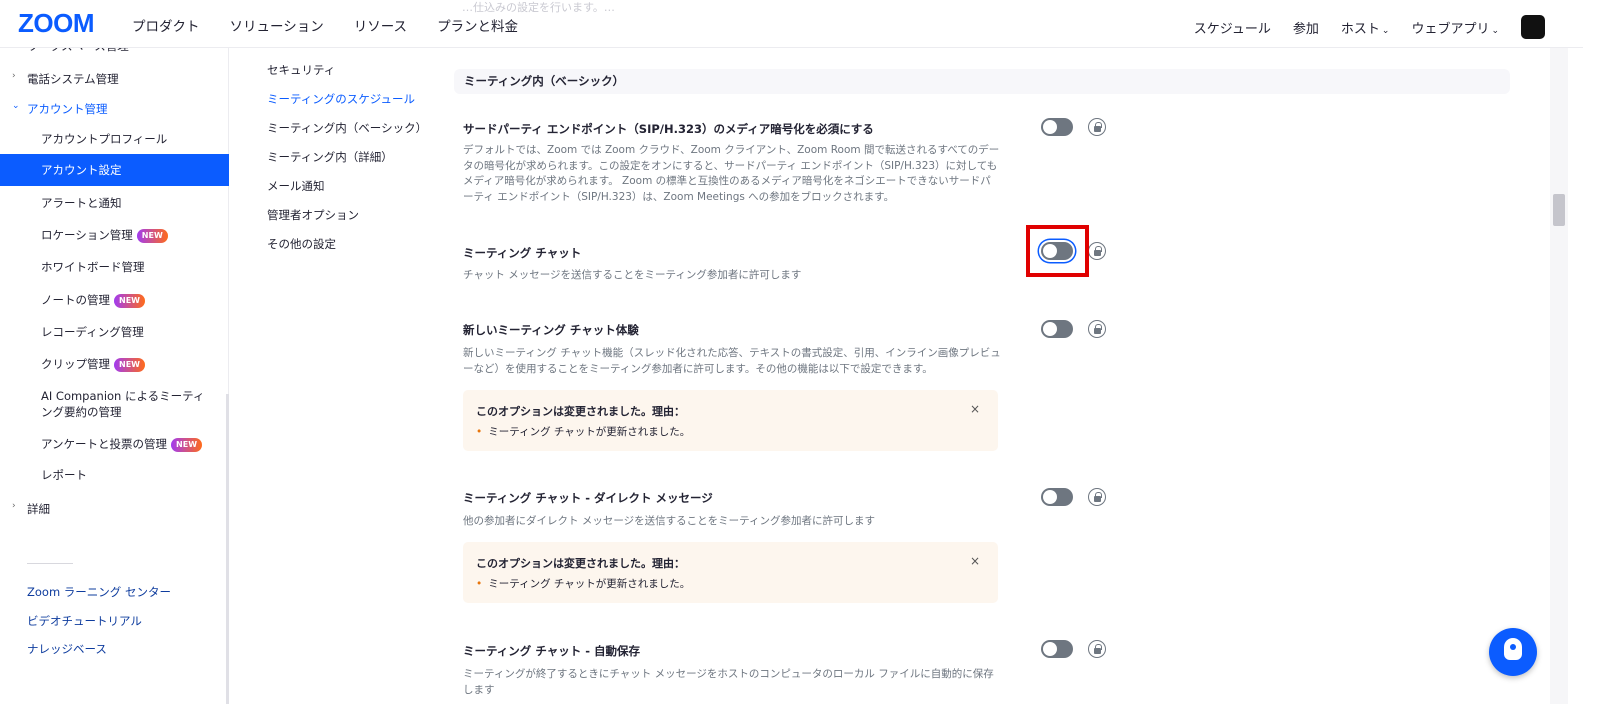 The height and width of the screenshot is (704, 1600). I want to click on top-right-nav: スケジュール 参加 ホスト ⌄ ウェブアプリ ⌄, so click(1369, 27).